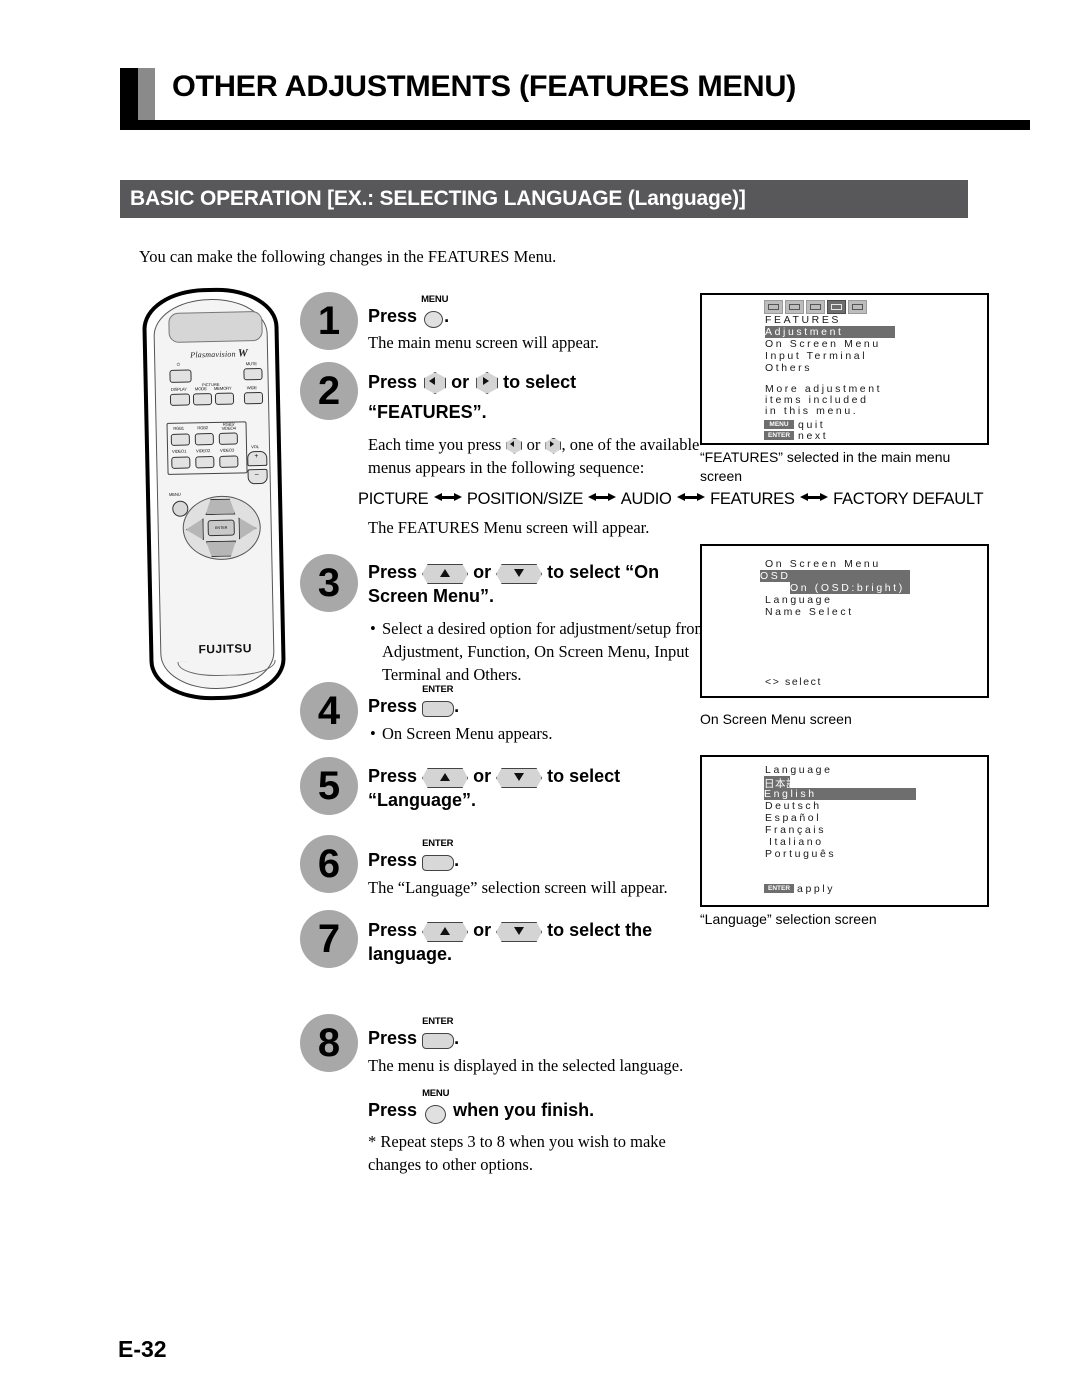  I want to click on osd-onscreen-caption: On Screen Menu screen, so click(776, 719).